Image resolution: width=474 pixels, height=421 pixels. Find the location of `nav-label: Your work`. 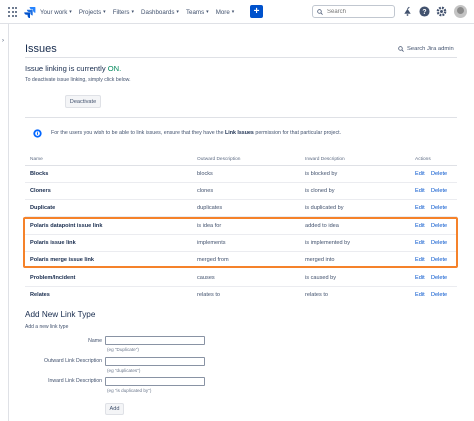

nav-label: Your work is located at coordinates (54, 12).